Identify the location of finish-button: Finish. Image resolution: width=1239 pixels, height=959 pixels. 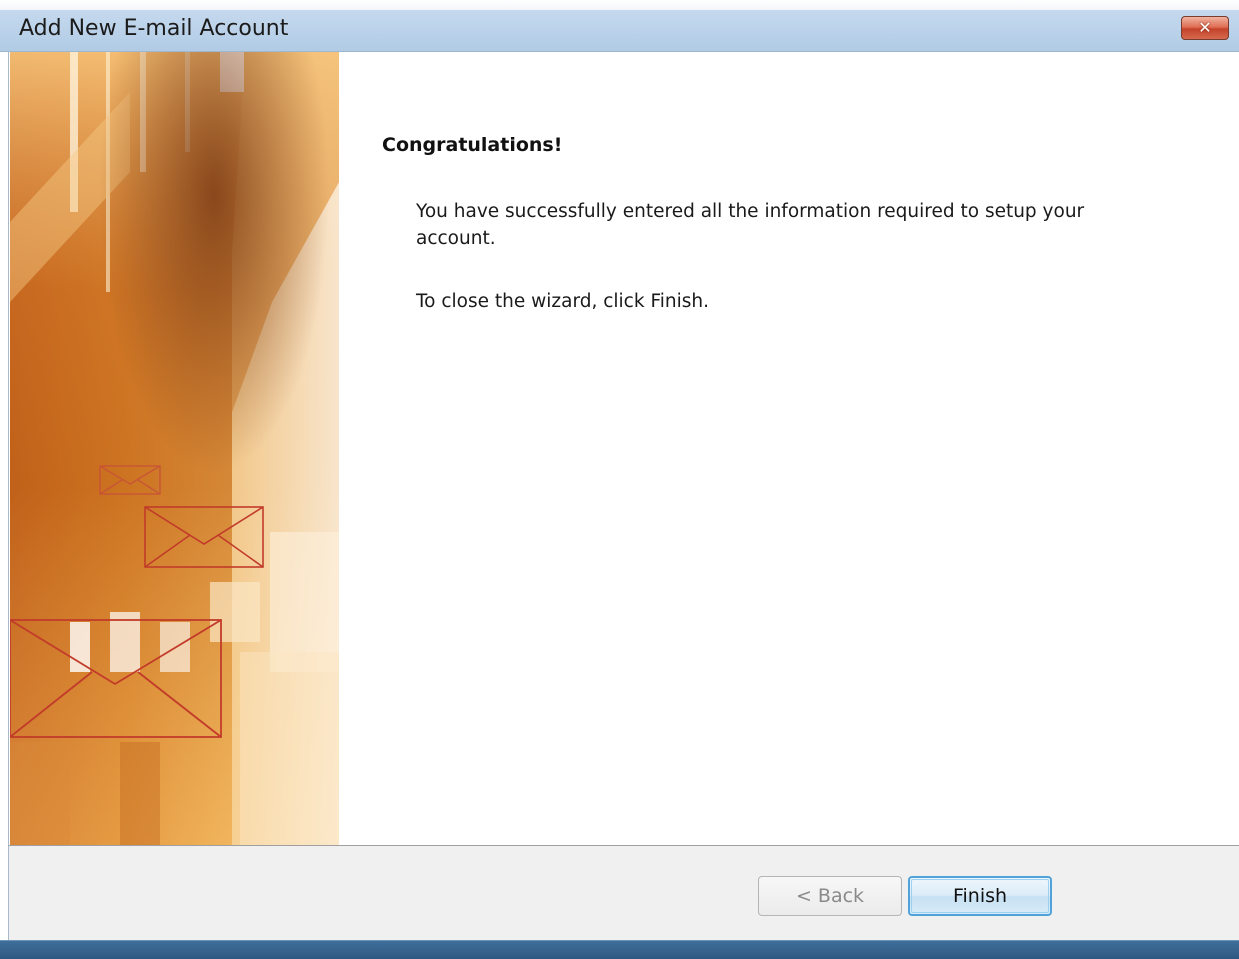
(980, 896).